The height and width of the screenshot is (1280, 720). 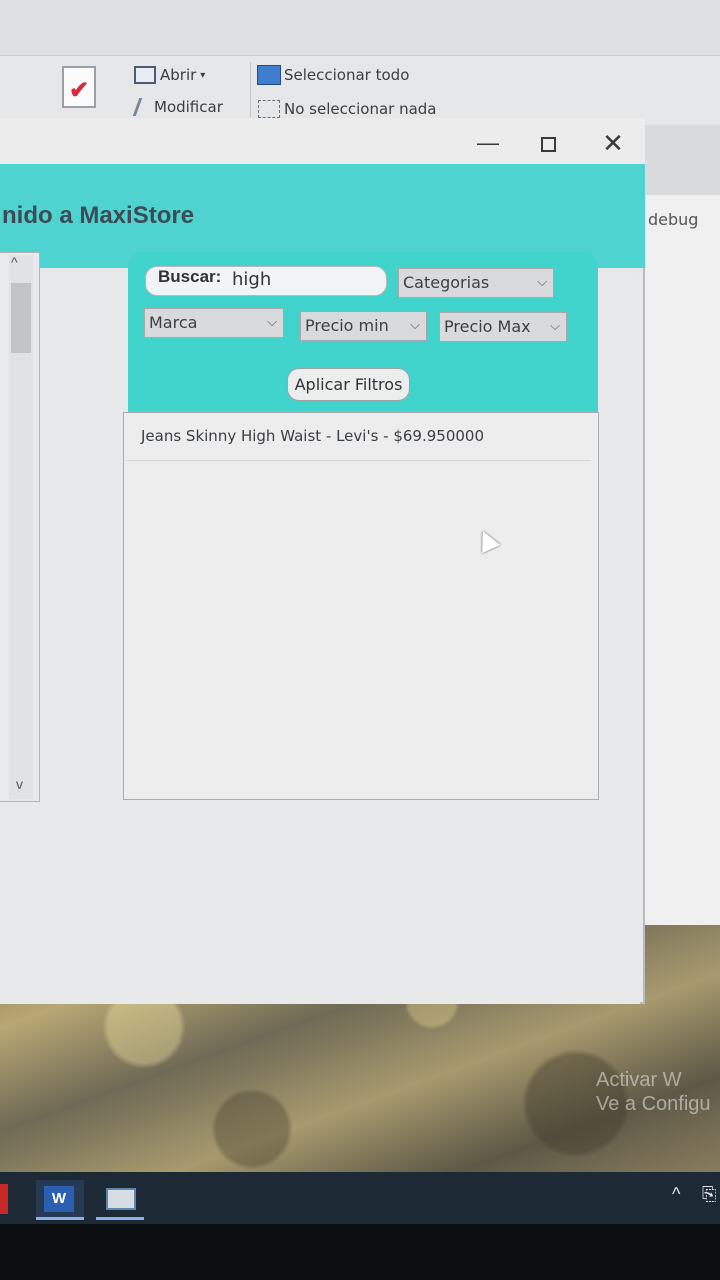 What do you see at coordinates (488, 143) in the screenshot?
I see `minimize-button: —` at bounding box center [488, 143].